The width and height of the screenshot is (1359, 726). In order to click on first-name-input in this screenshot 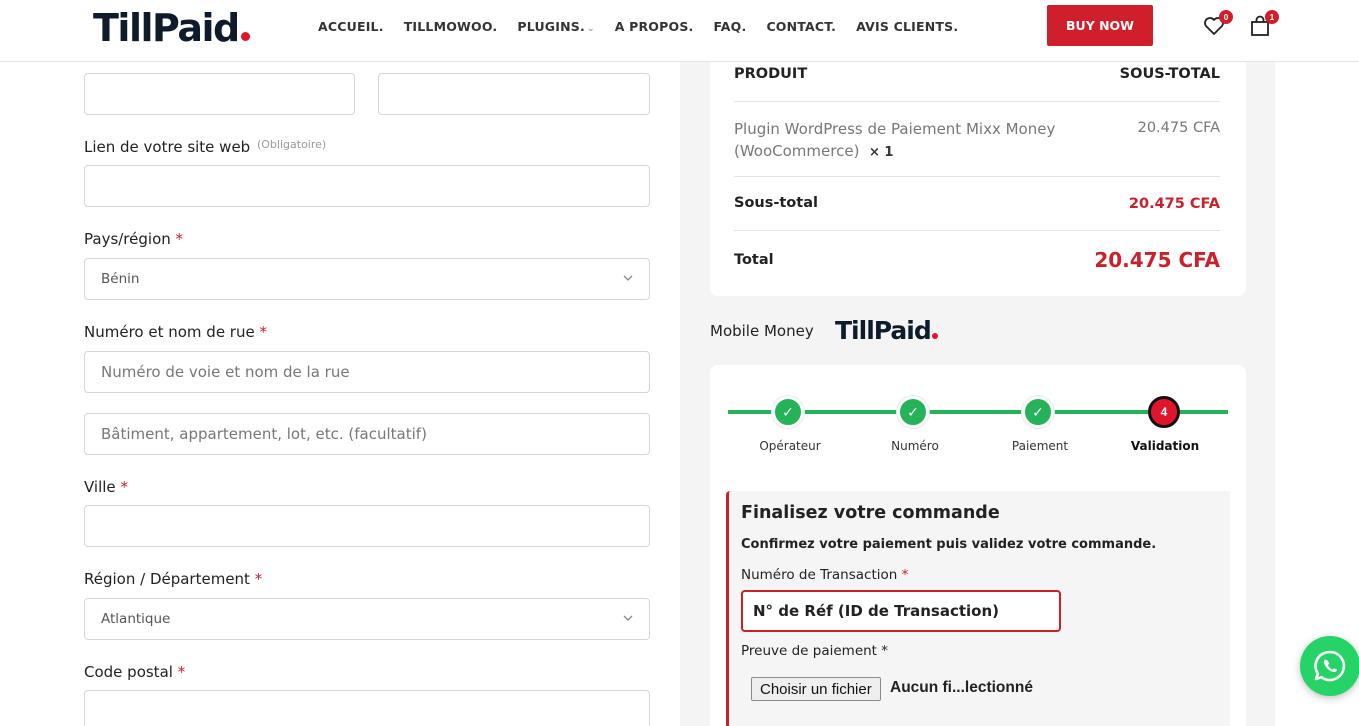, I will do `click(219, 94)`.